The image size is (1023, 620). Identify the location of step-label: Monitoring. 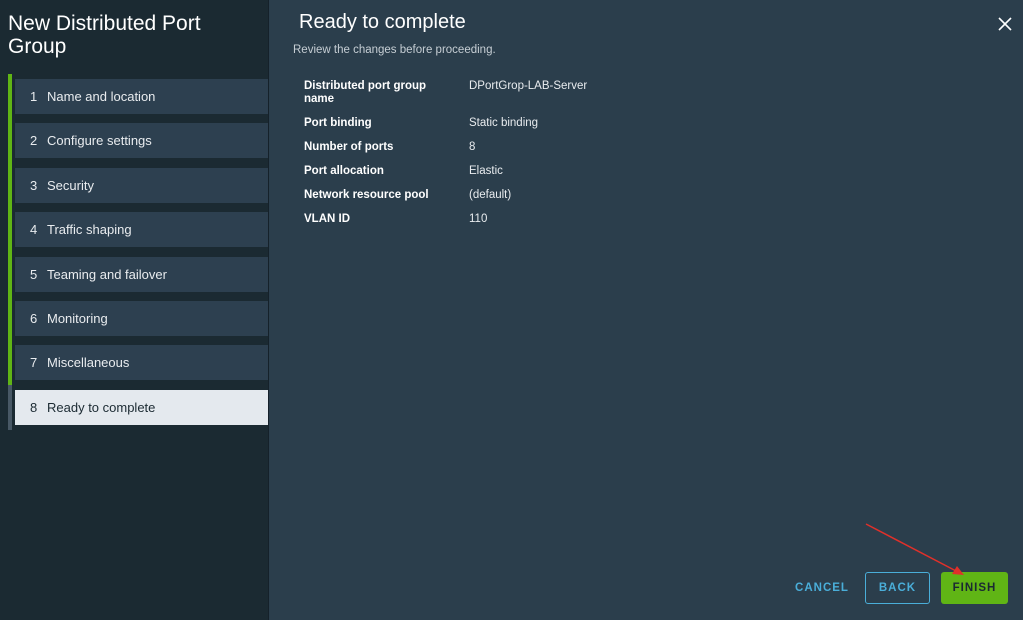
(77, 318).